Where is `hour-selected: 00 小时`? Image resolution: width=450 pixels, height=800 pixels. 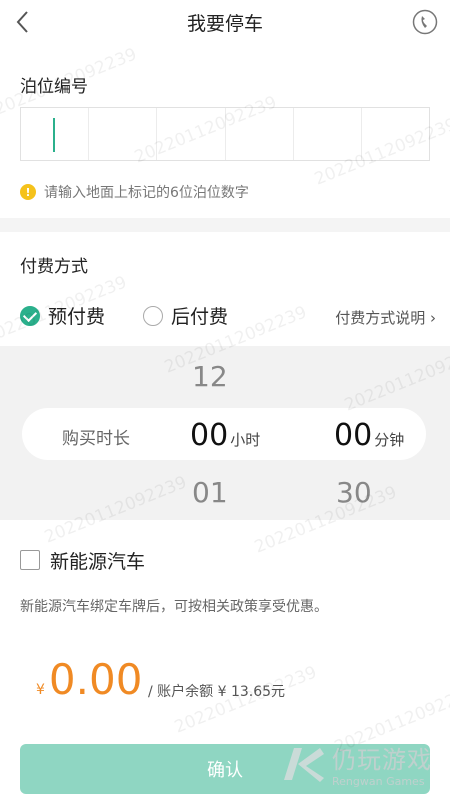 hour-selected: 00 小时 is located at coordinates (225, 435).